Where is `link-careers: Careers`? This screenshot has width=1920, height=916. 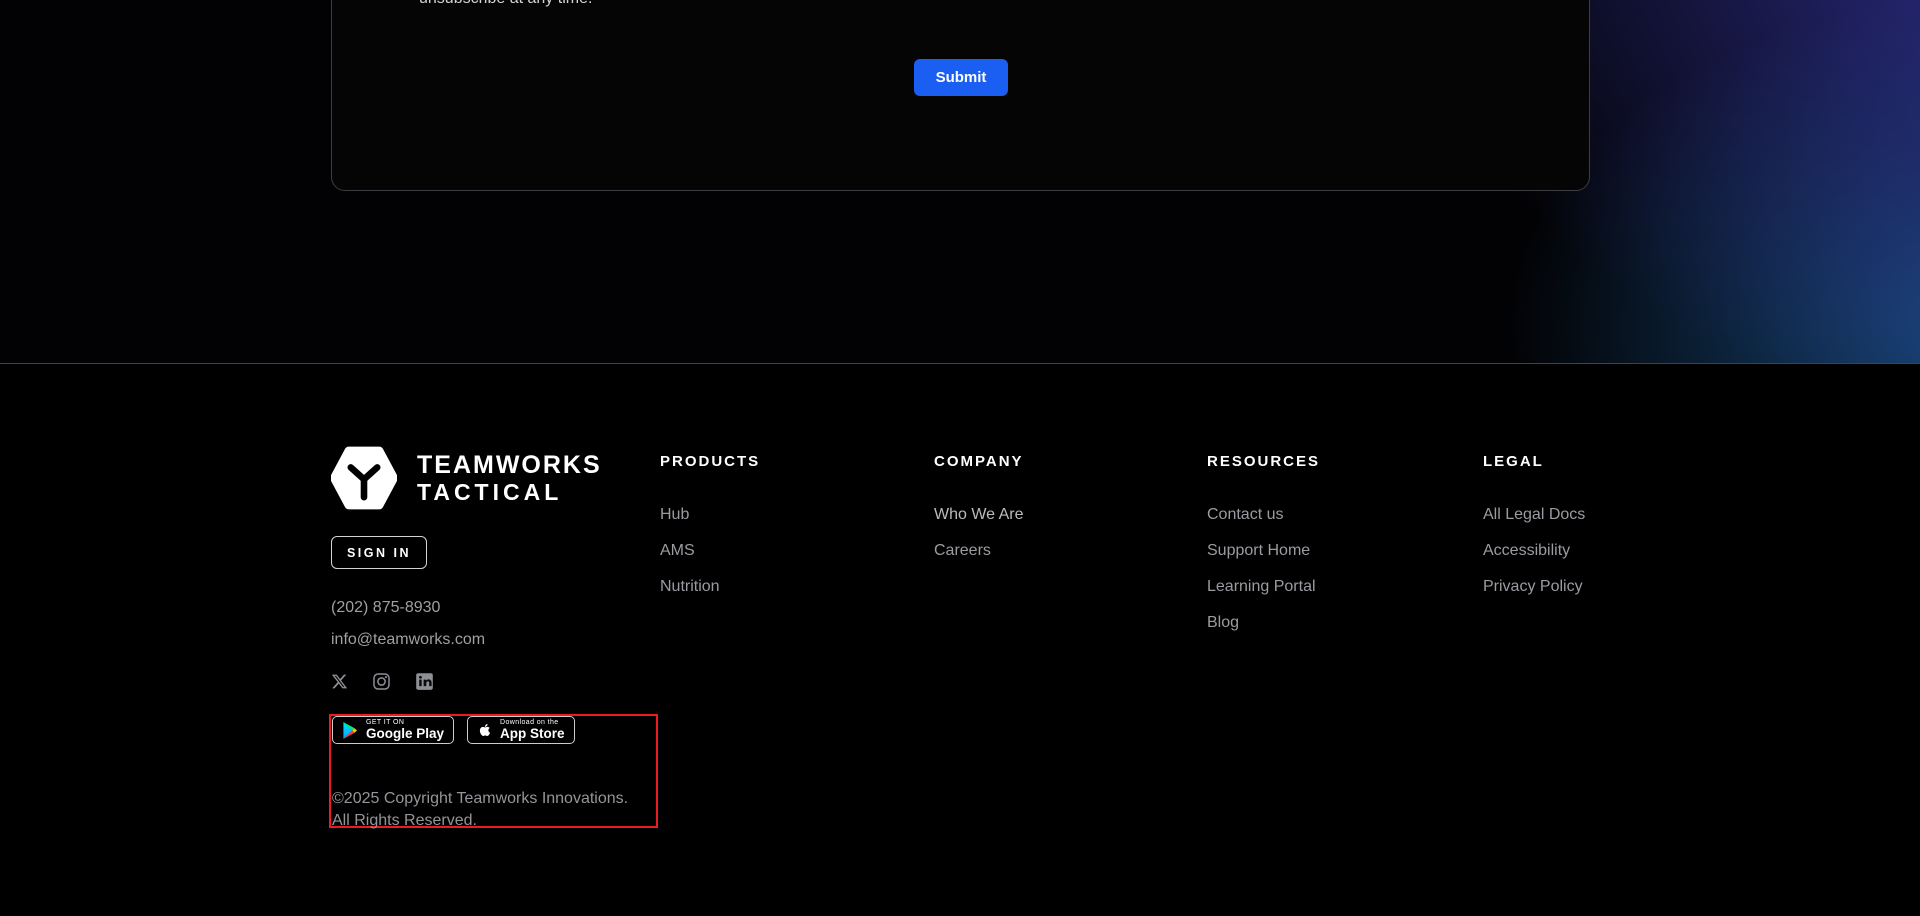 link-careers: Careers is located at coordinates (962, 550).